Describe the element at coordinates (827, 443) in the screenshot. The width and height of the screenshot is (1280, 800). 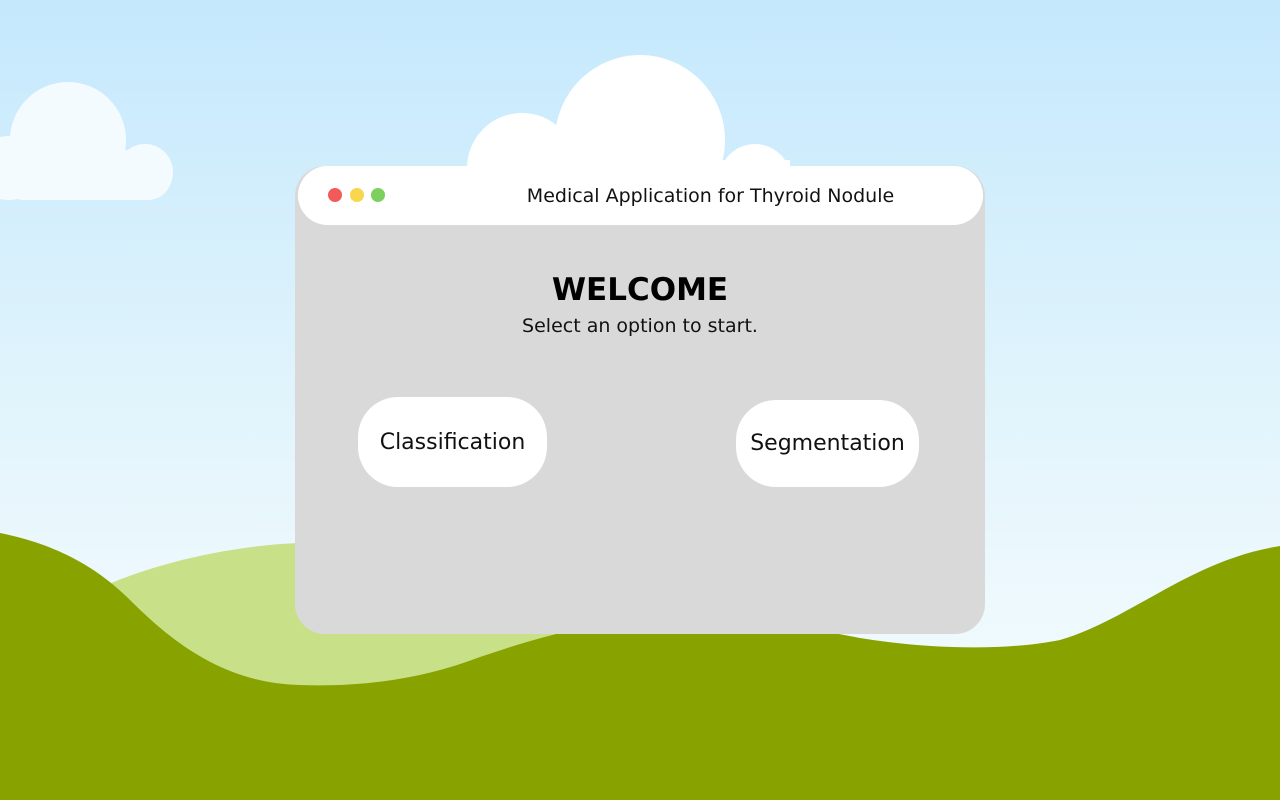
I see `segmentation-button: Segmentation` at that location.